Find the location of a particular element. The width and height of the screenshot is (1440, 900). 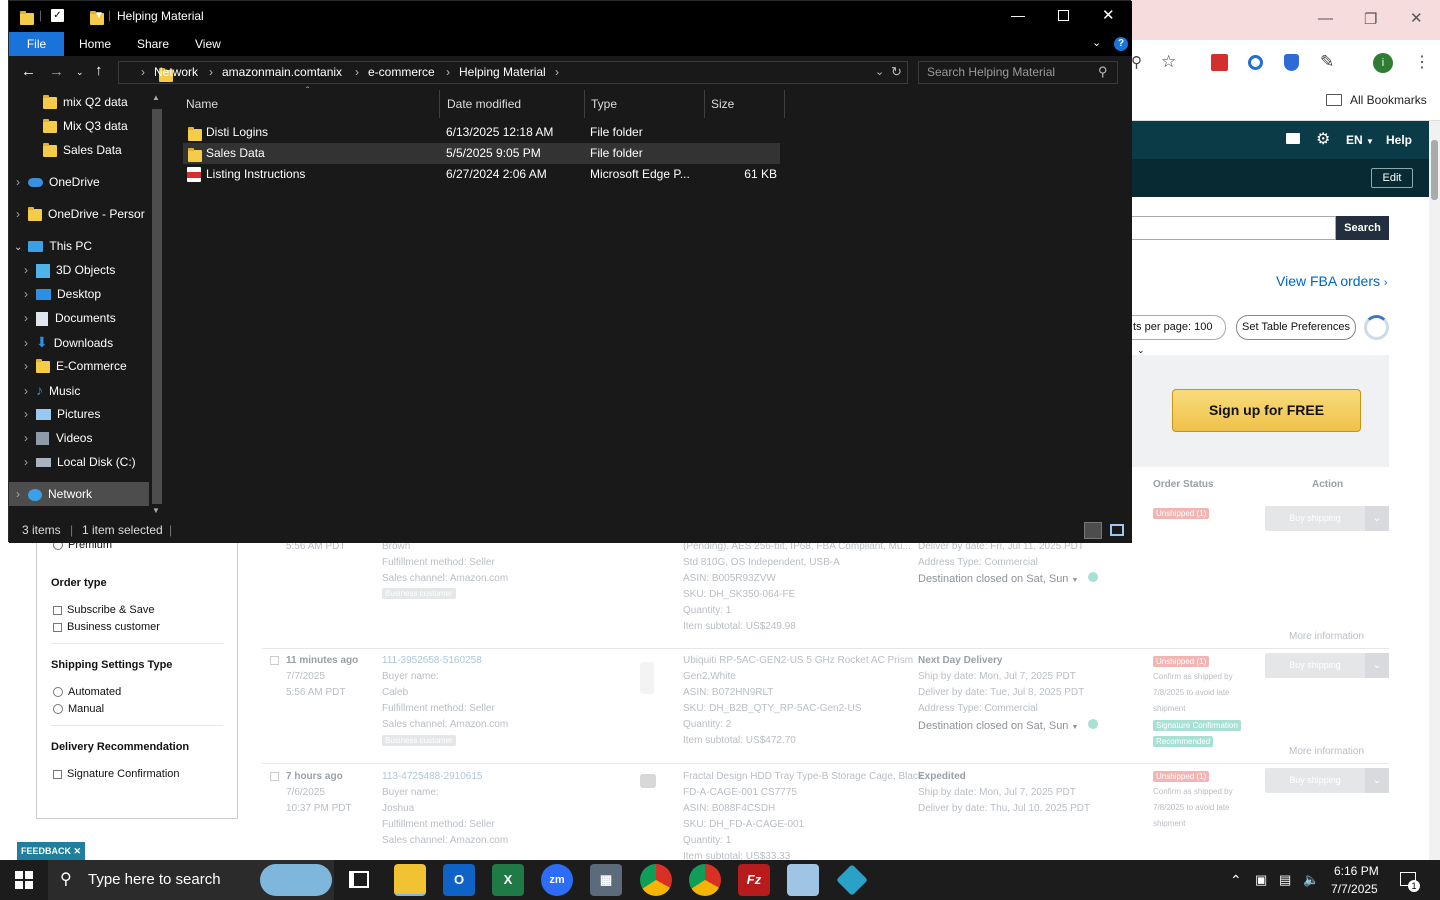

file-explorer-taskbar-icon is located at coordinates (410, 880).